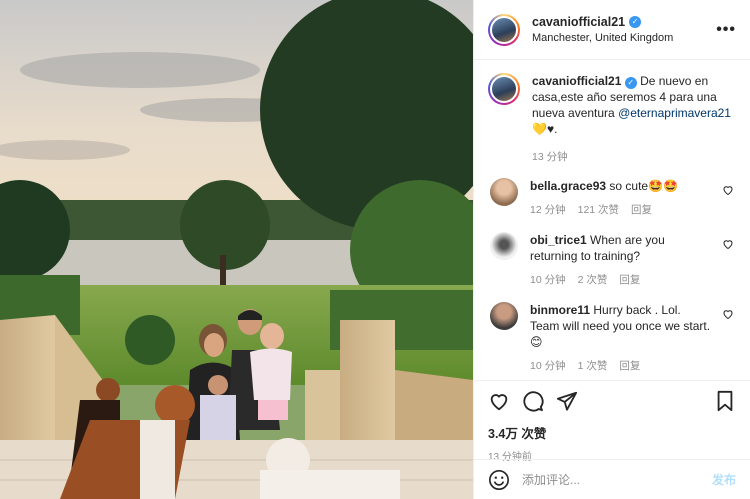  Describe the element at coordinates (724, 479) in the screenshot. I see `post-comment-button: 发布` at that location.